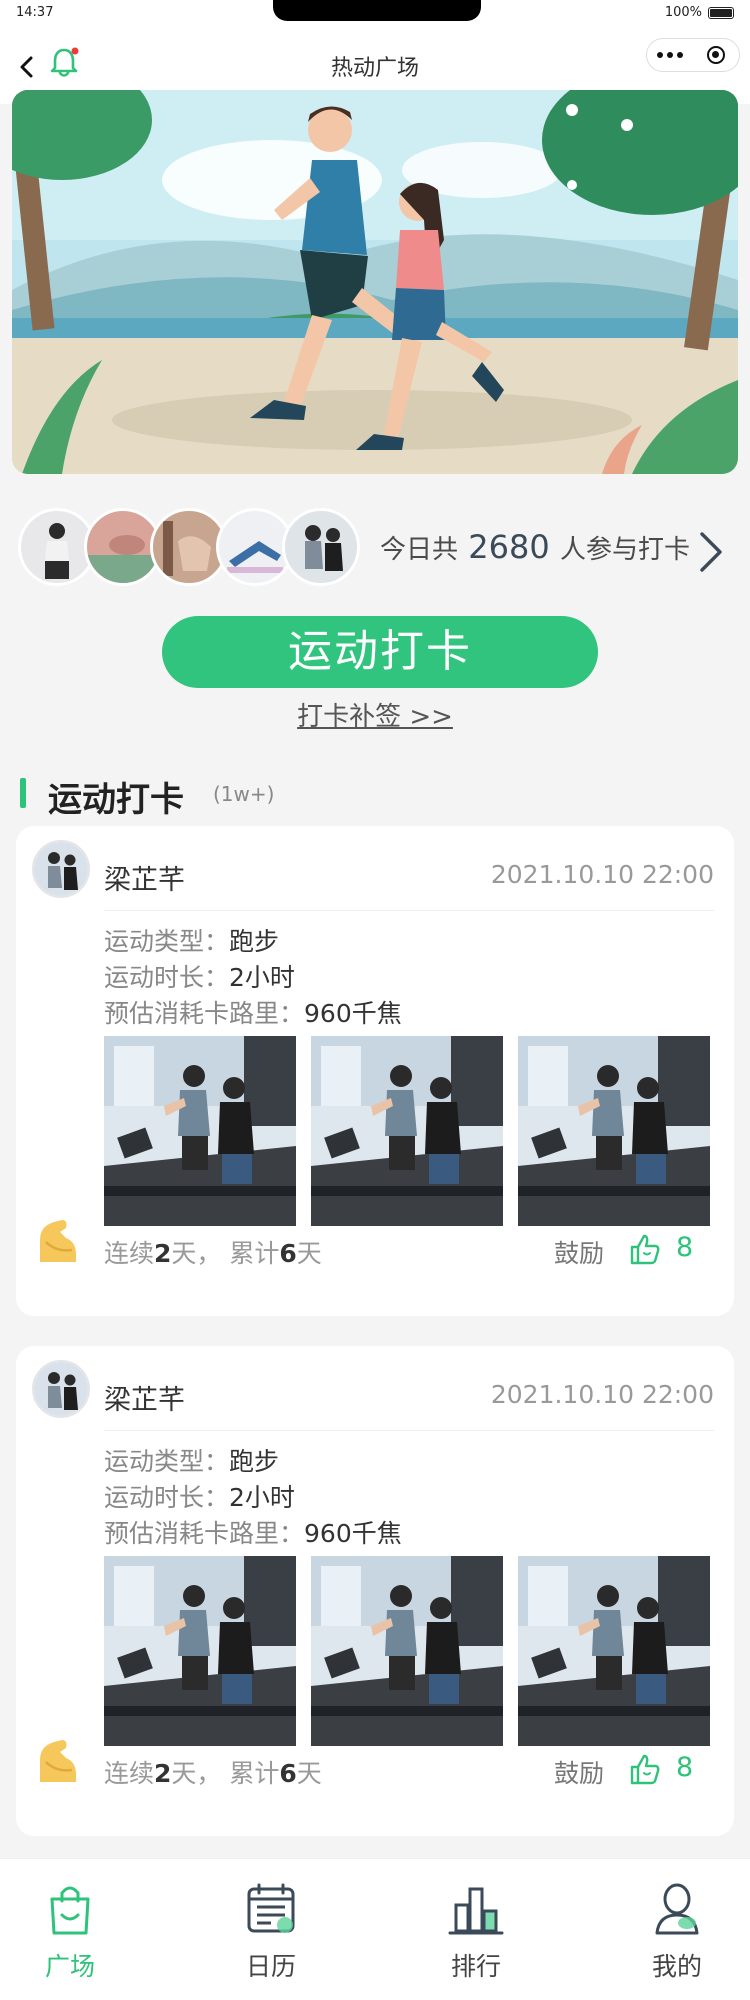 The height and width of the screenshot is (2000, 750). What do you see at coordinates (683, 12) in the screenshot?
I see `battery-percent: 100%` at bounding box center [683, 12].